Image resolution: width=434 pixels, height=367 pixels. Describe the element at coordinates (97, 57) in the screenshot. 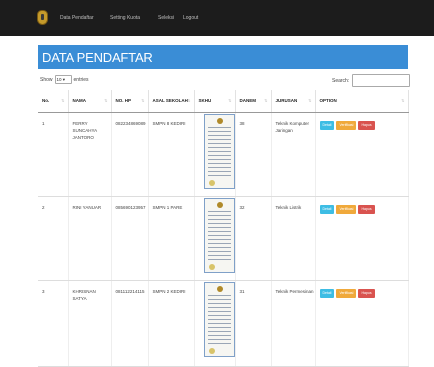

I see `page-title: DATA PENDAFTAR` at that location.